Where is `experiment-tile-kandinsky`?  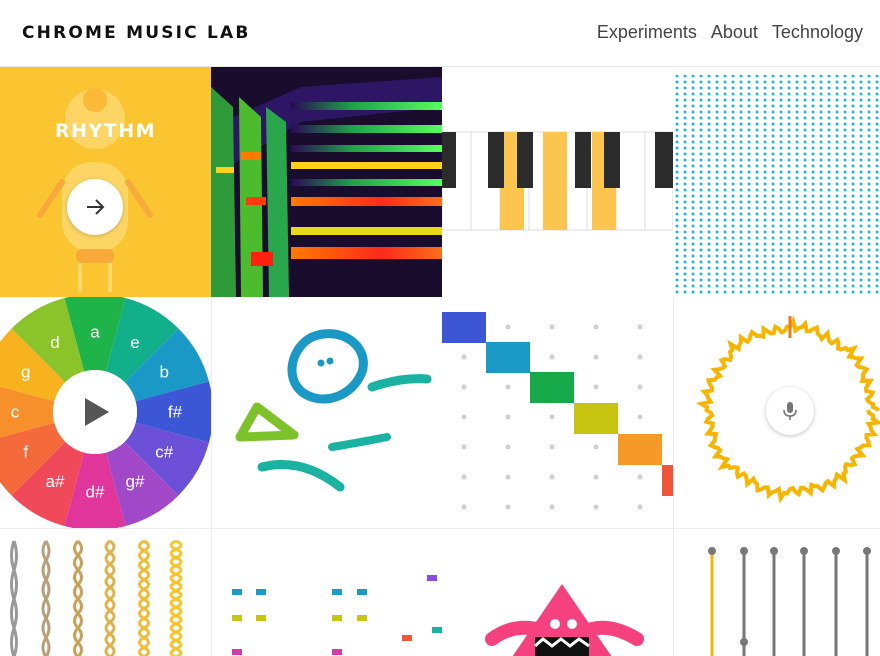 experiment-tile-kandinsky is located at coordinates (326, 412).